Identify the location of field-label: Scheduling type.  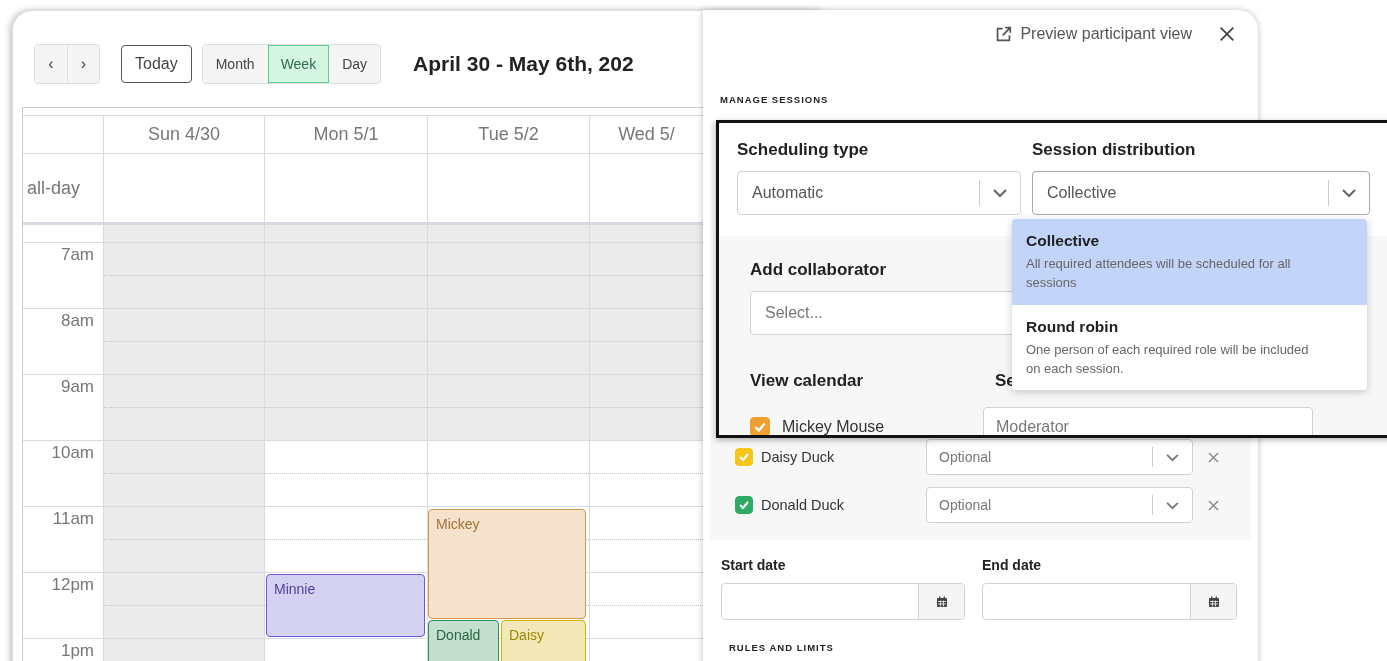
(803, 150).